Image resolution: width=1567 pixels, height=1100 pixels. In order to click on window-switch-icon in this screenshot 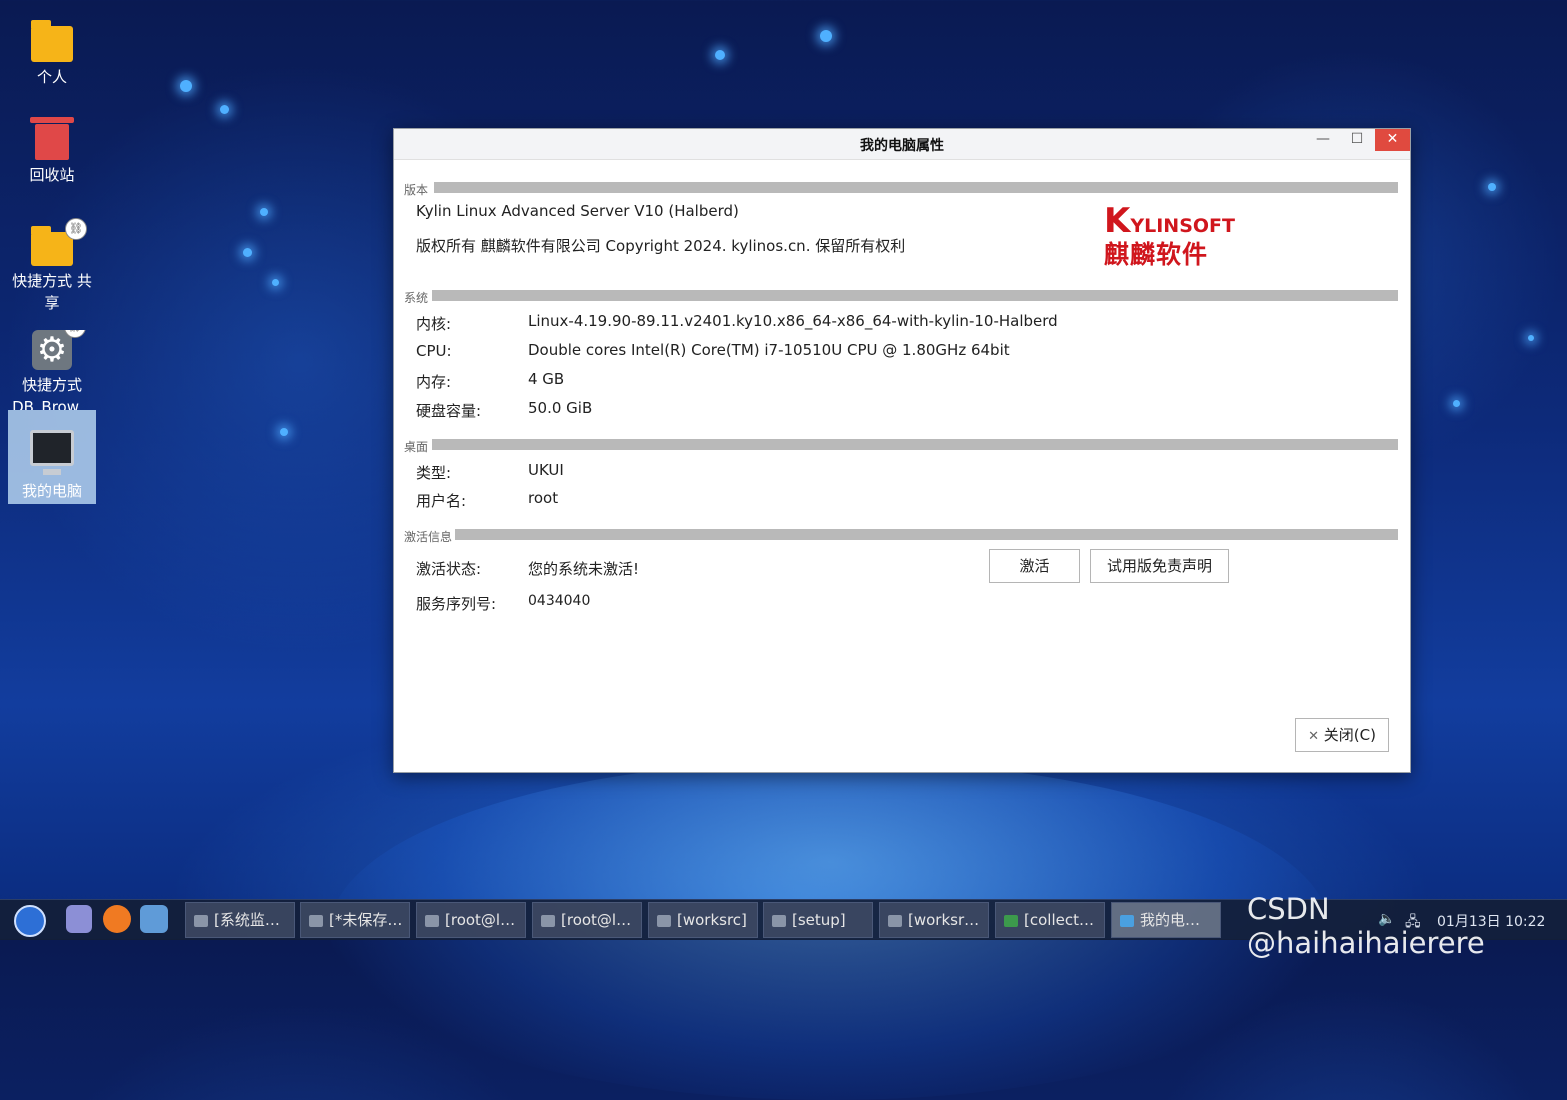, I will do `click(154, 919)`.